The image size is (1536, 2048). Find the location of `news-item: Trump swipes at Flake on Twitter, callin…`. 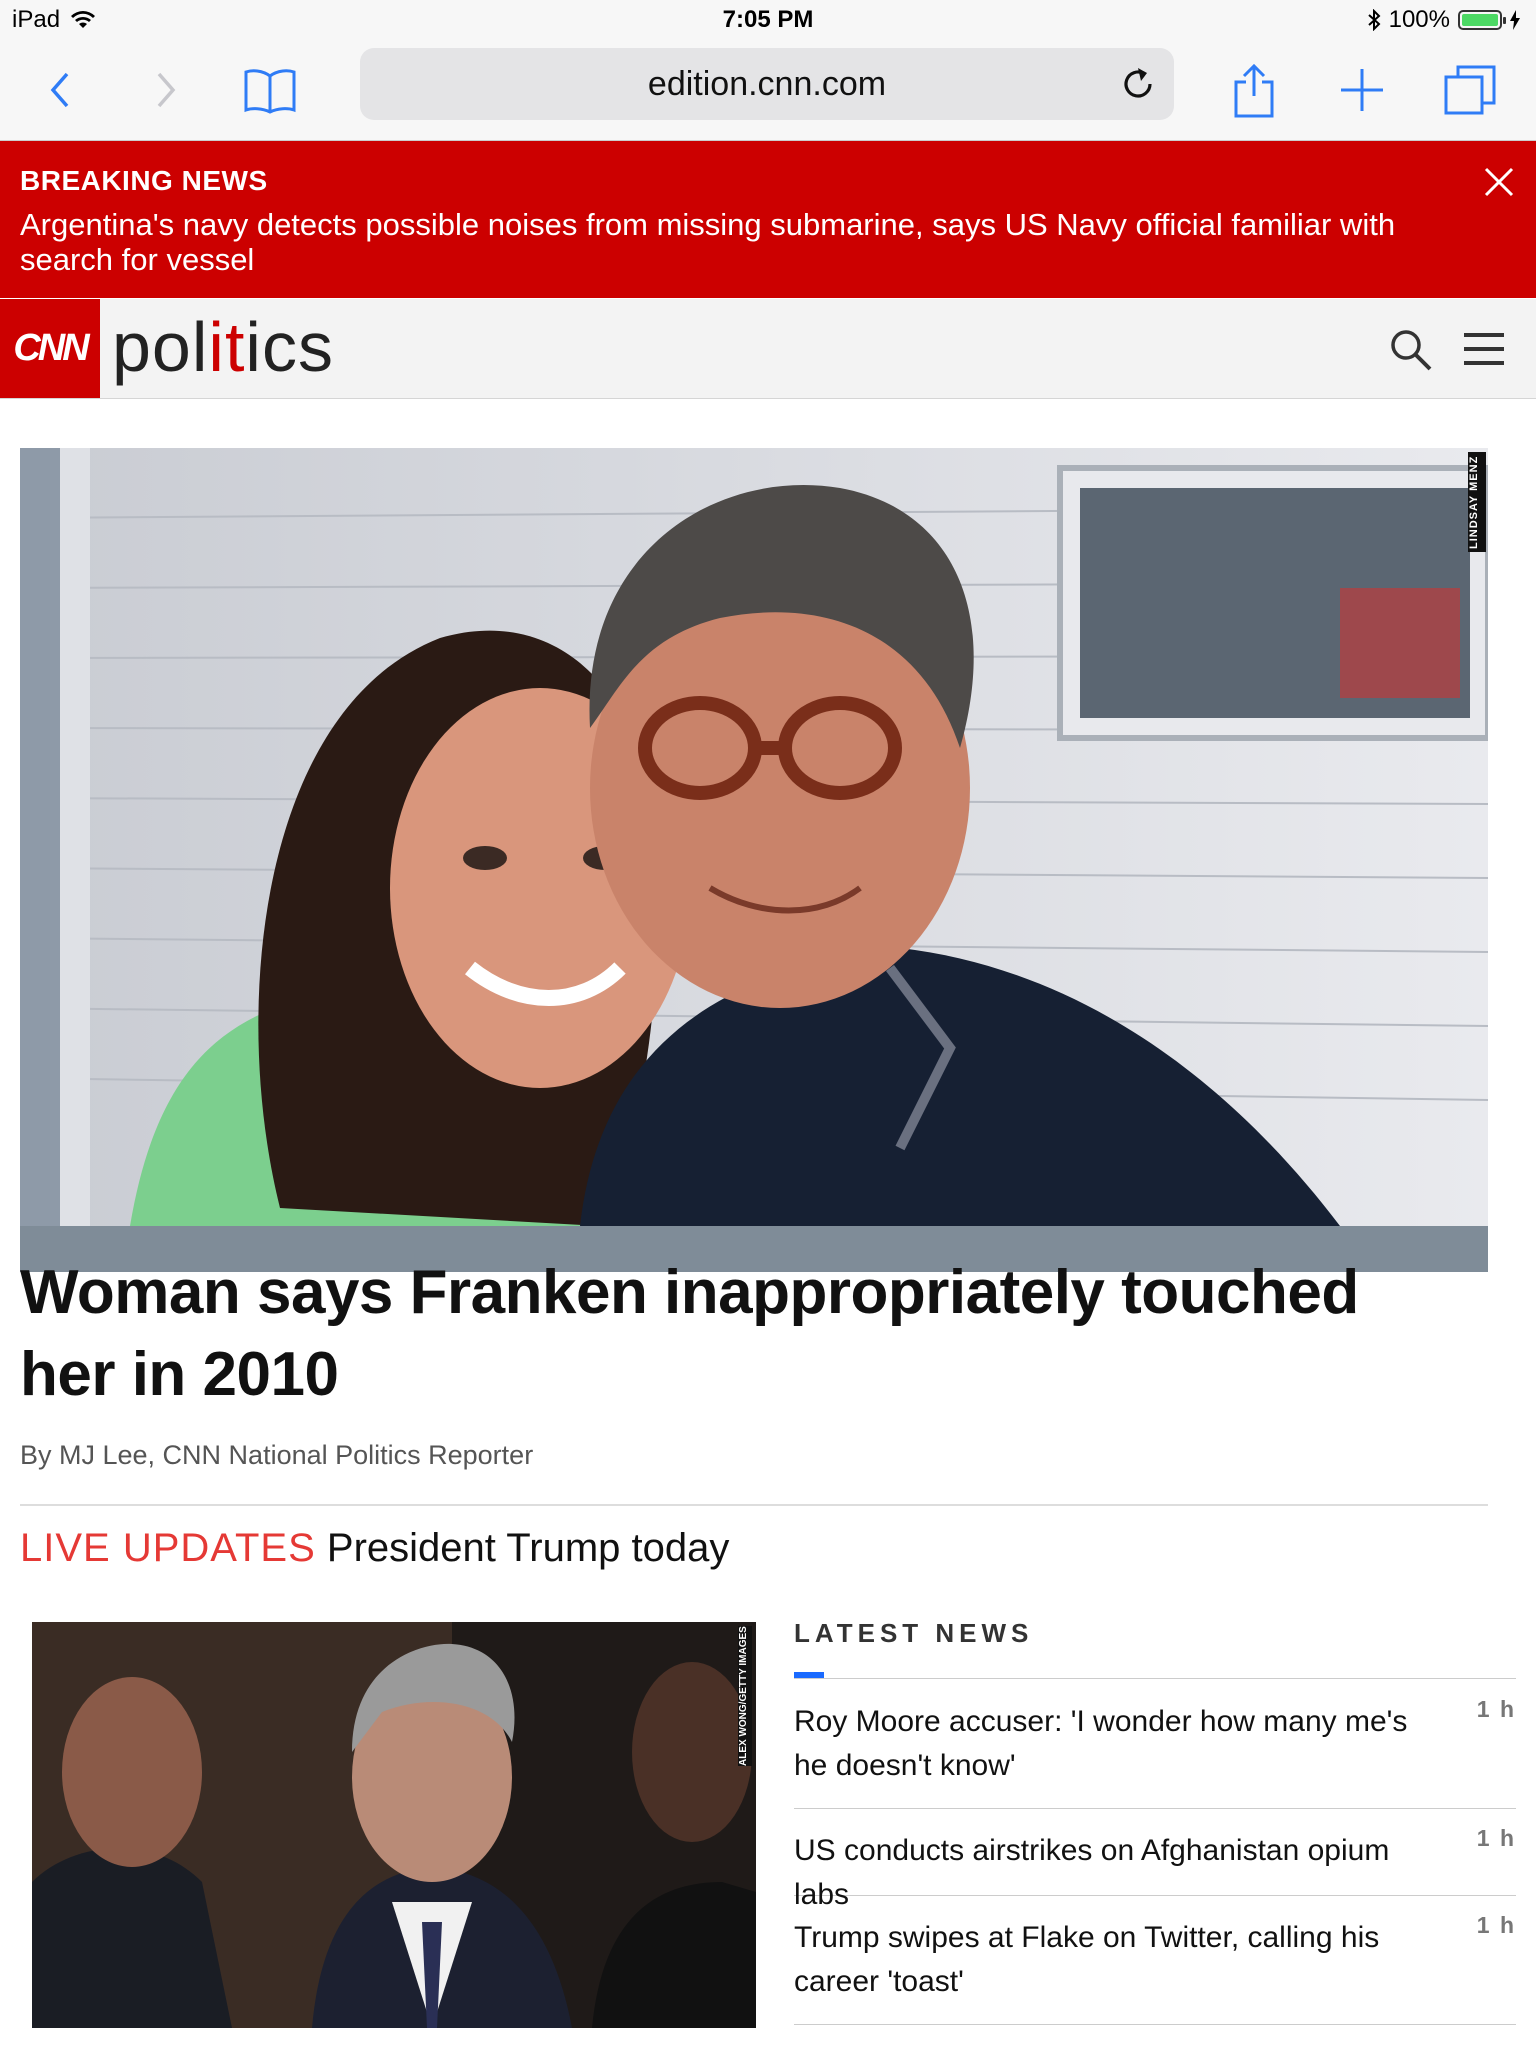

news-item: Trump swipes at Flake on Twitter, callin… is located at coordinates (1155, 1960).